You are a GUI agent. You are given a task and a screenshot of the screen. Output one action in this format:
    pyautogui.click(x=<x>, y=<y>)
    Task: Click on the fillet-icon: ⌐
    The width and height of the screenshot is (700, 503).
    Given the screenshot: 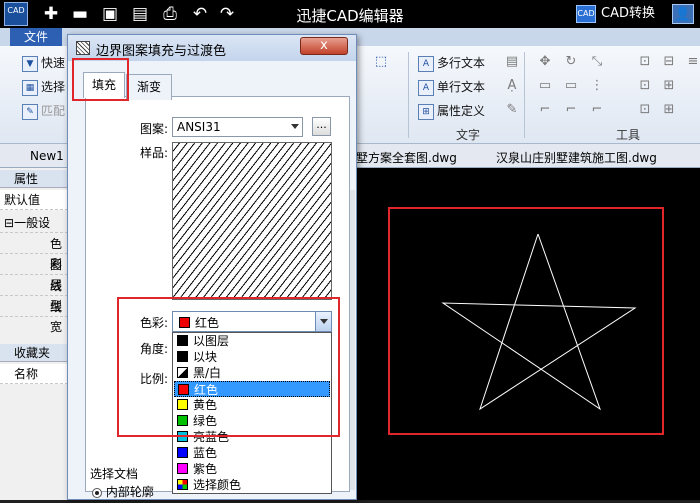 What is the action you would take?
    pyautogui.click(x=597, y=110)
    